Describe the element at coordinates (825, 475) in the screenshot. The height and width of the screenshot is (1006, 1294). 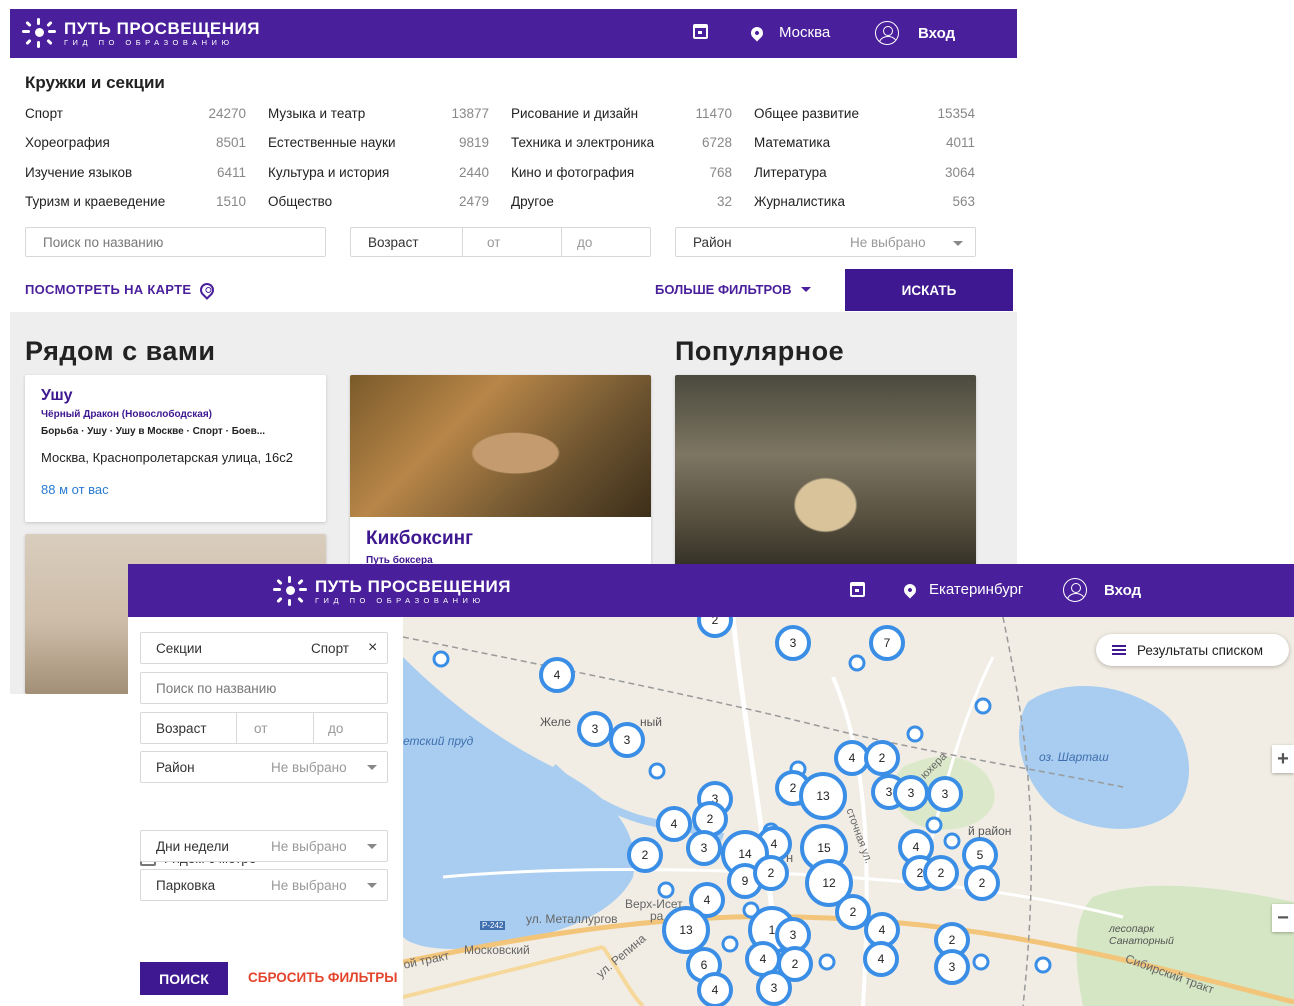
I see `popular-card-museum` at that location.